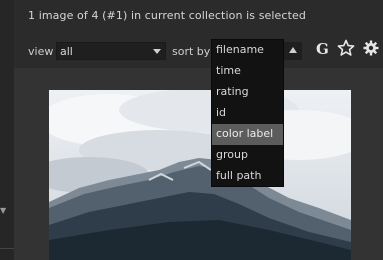 This screenshot has width=383, height=260. Describe the element at coordinates (66, 51) in the screenshot. I see `view-select-value: all` at that location.